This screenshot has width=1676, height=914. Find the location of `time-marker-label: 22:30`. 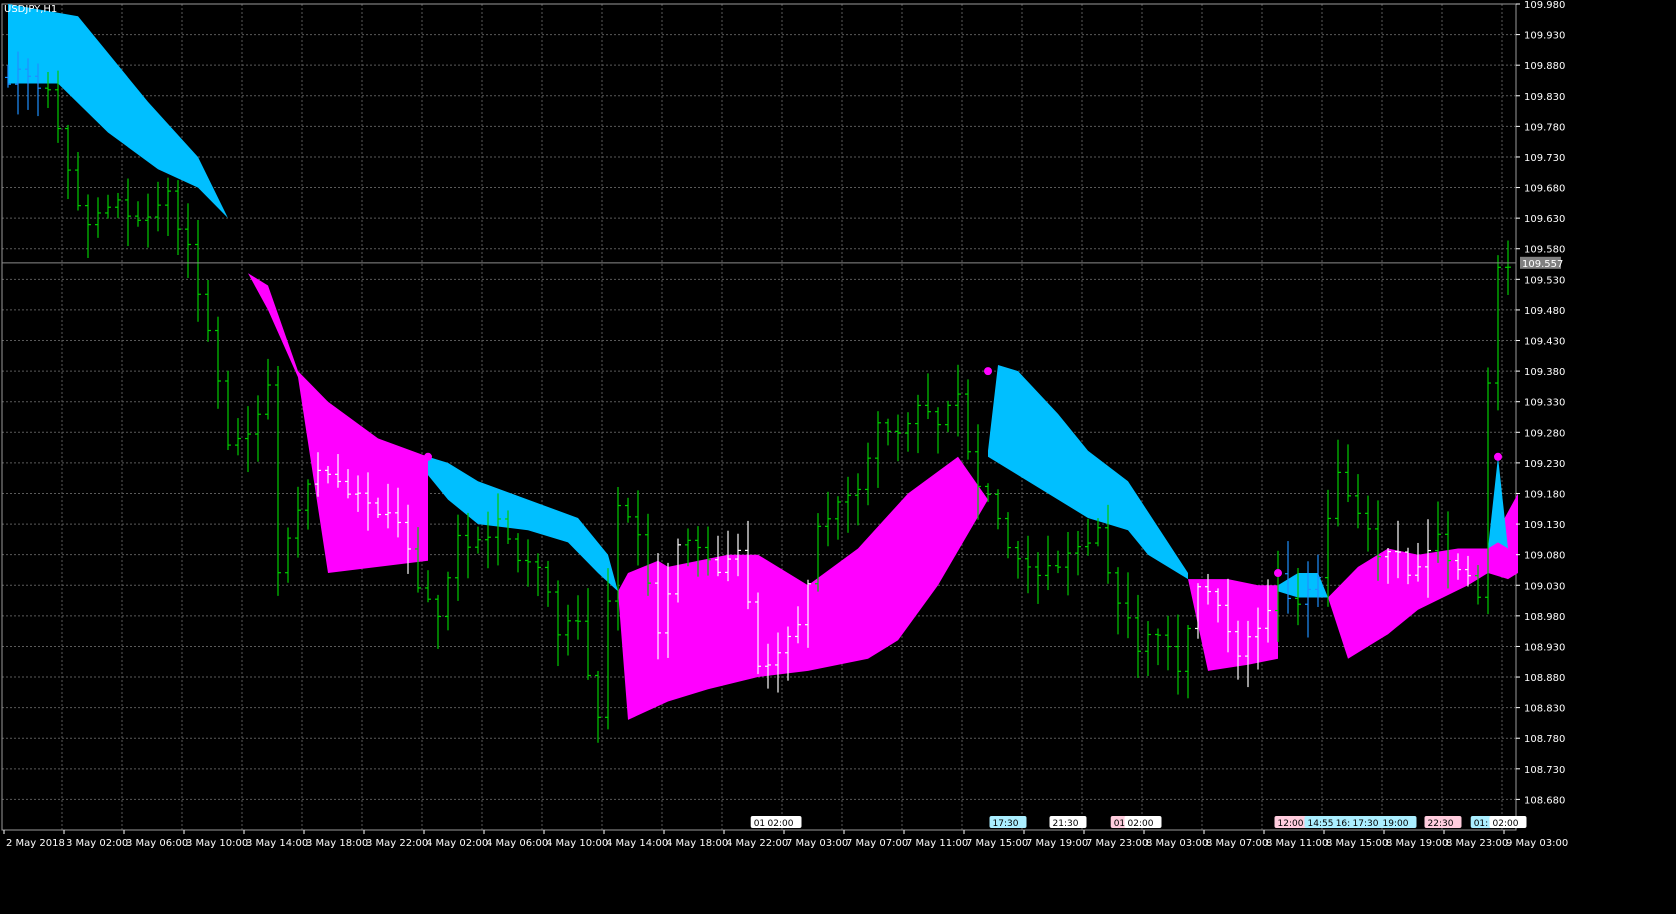

time-marker-label: 22:30 is located at coordinates (1441, 824).